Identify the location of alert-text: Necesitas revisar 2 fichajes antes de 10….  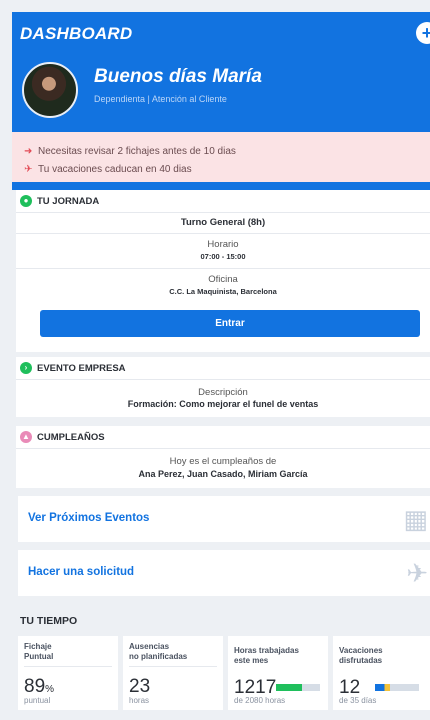
(137, 151).